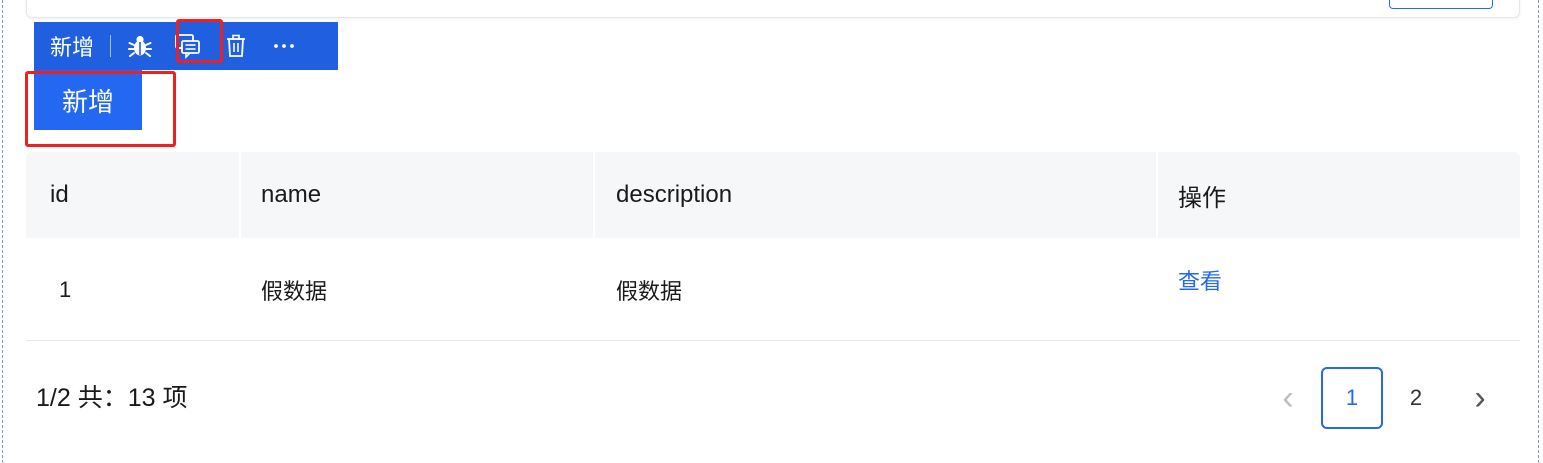 The image size is (1543, 463). I want to click on chevron-right-icon: ›, so click(1480, 397).